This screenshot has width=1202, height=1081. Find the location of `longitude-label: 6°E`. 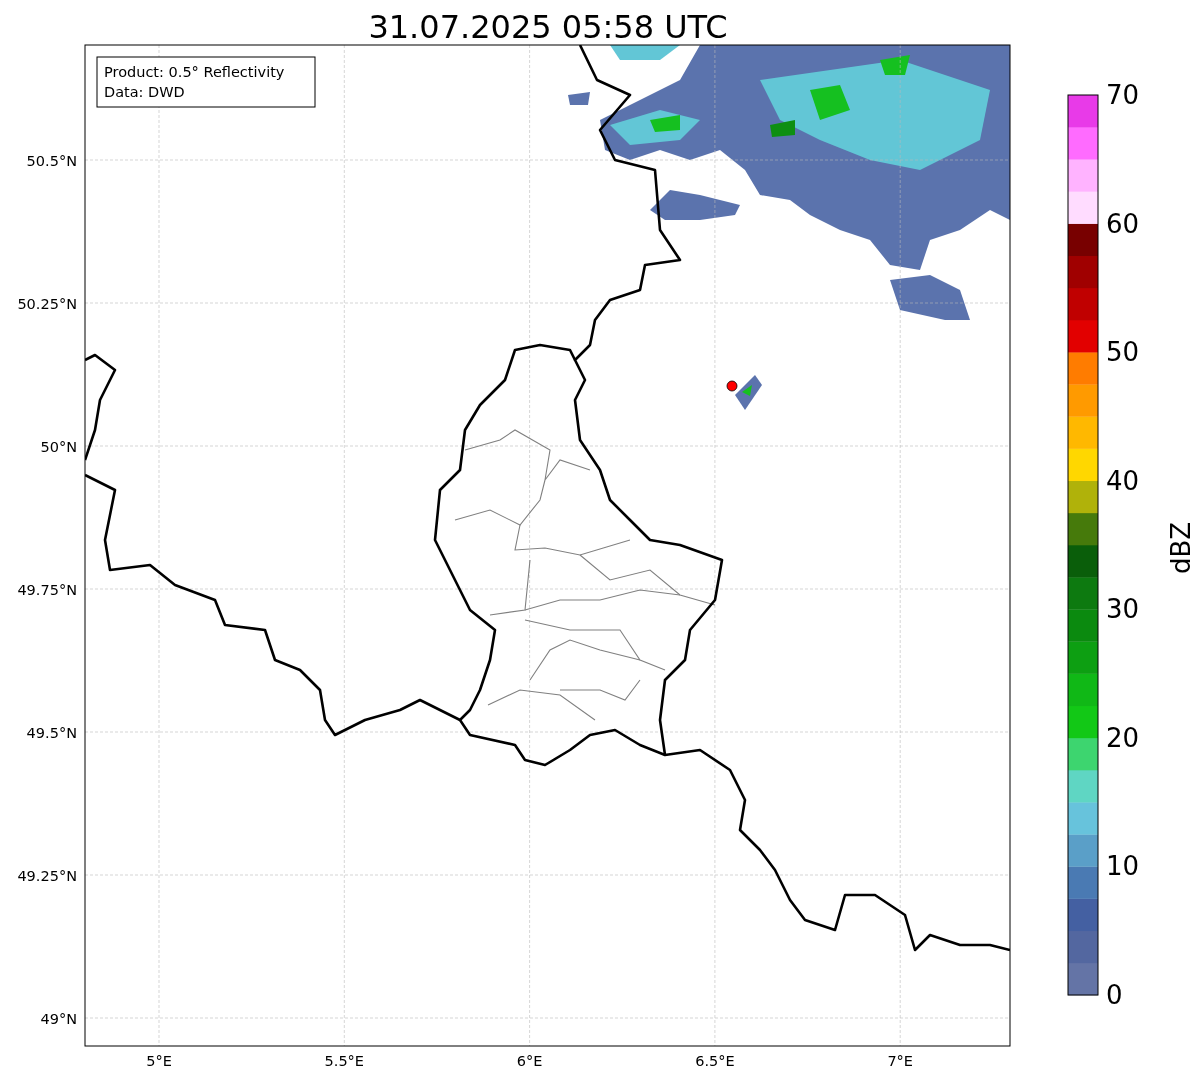

longitude-label: 6°E is located at coordinates (529, 1061).